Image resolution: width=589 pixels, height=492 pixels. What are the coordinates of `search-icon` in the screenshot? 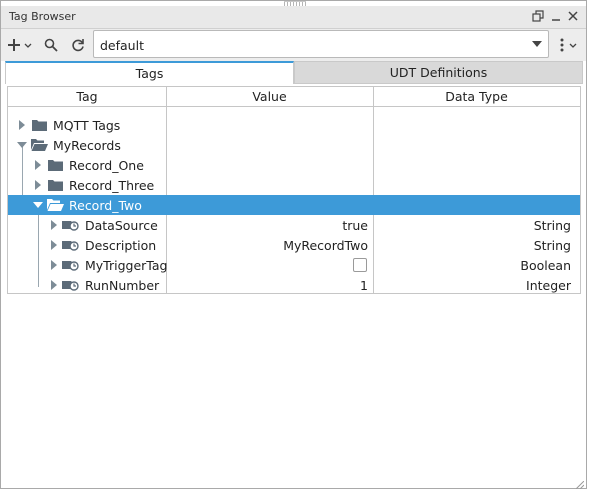 It's located at (51, 45).